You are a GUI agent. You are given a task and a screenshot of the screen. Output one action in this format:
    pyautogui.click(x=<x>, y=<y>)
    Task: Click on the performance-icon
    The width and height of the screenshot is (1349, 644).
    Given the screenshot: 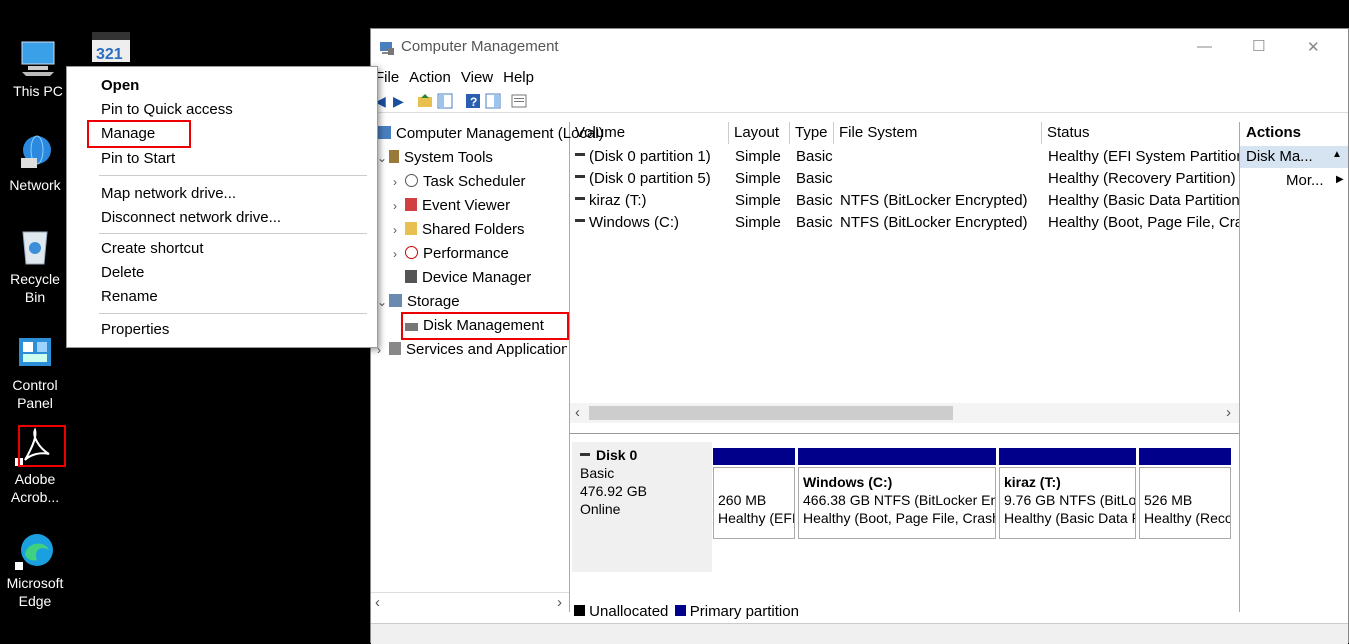 What is the action you would take?
    pyautogui.click(x=411, y=252)
    